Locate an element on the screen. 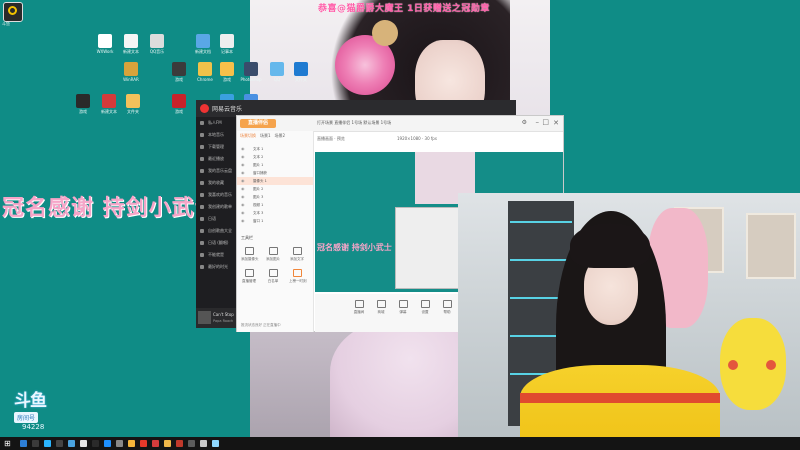 The height and width of the screenshot is (450, 800). scene-tab: 场景2 is located at coordinates (280, 138).